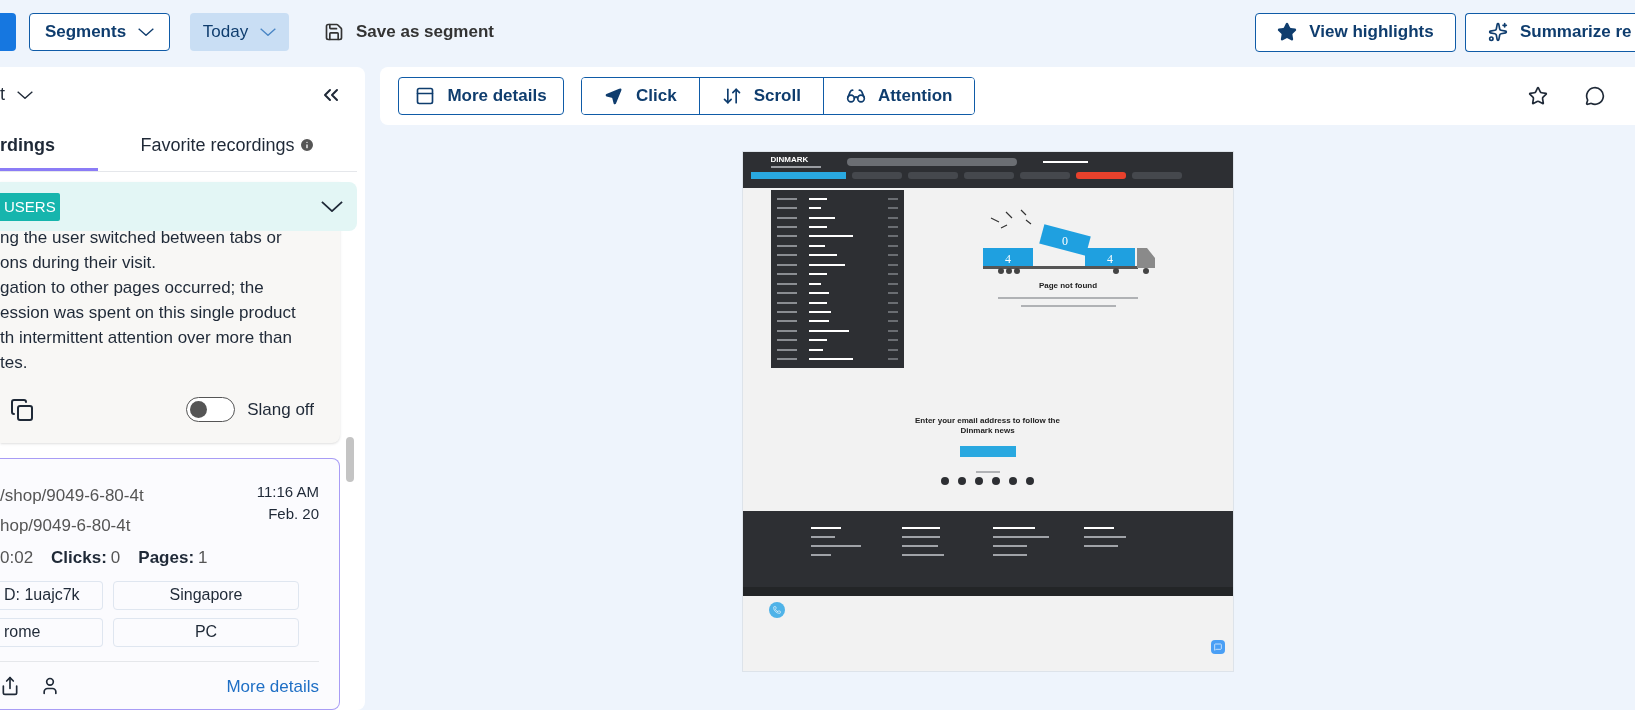  What do you see at coordinates (425, 96) in the screenshot?
I see `panel-icon` at bounding box center [425, 96].